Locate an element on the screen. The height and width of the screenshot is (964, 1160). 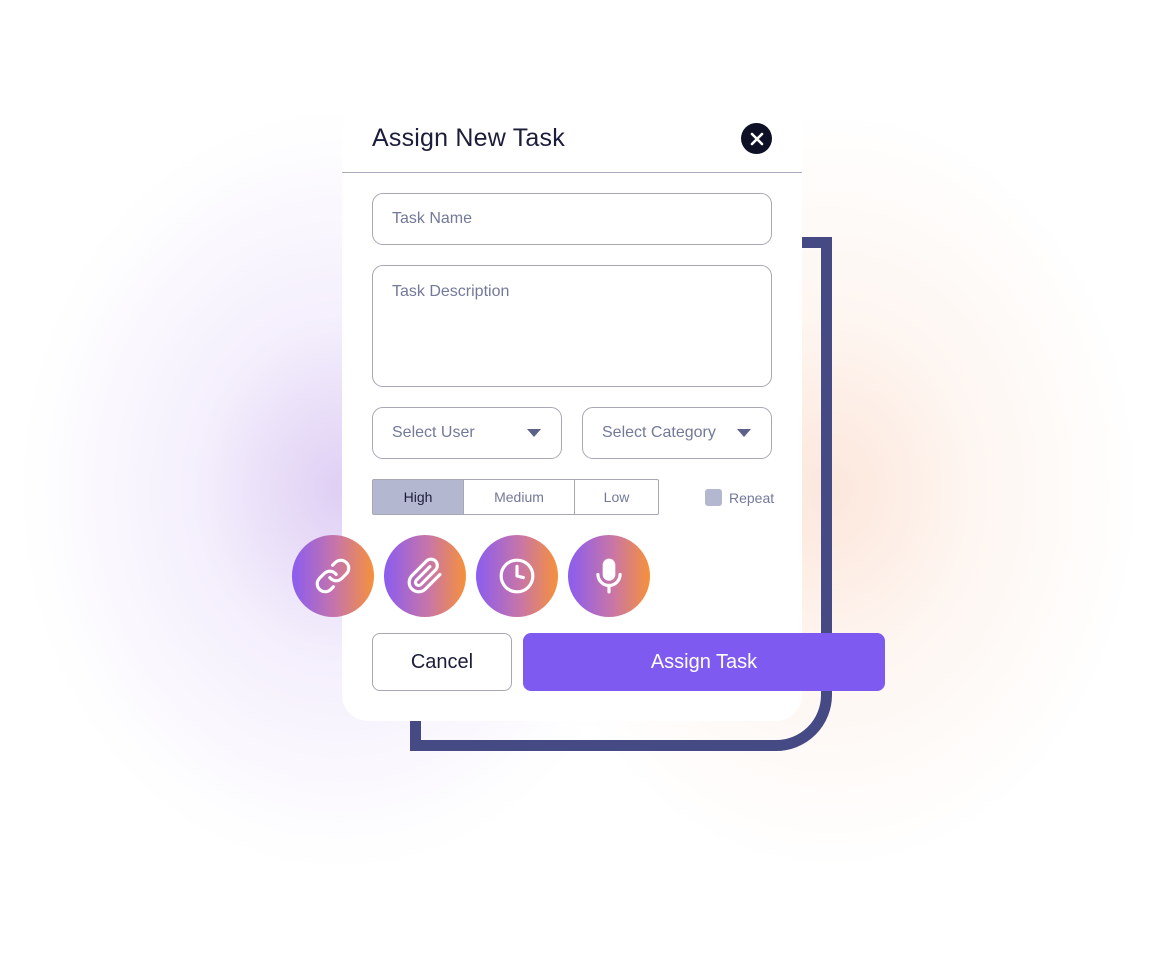
cancel-button: Cancel is located at coordinates (442, 662).